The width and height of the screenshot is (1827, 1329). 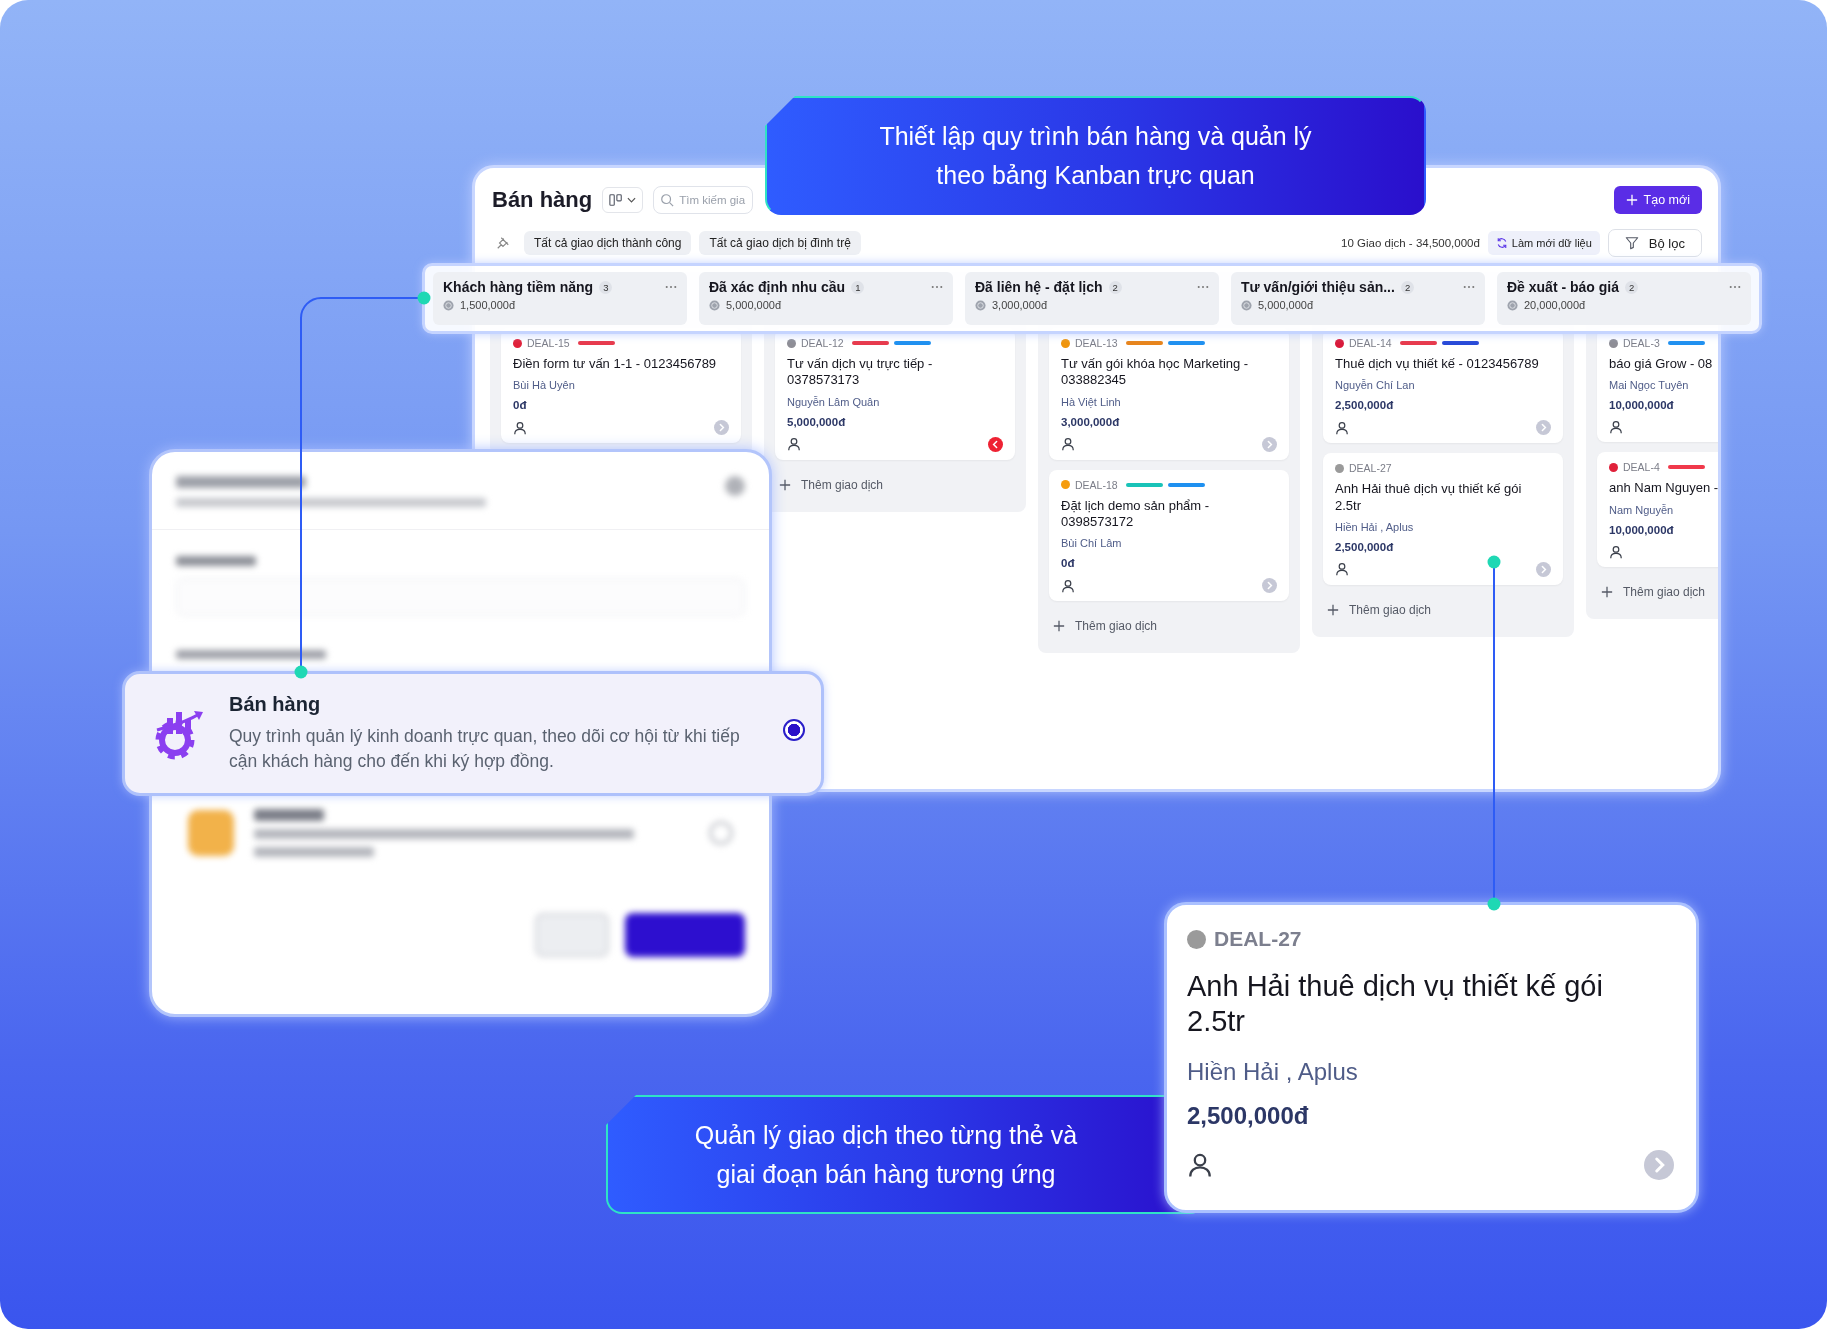 I want to click on refresh-button: Làm mới dữ liệu, so click(x=1543, y=243).